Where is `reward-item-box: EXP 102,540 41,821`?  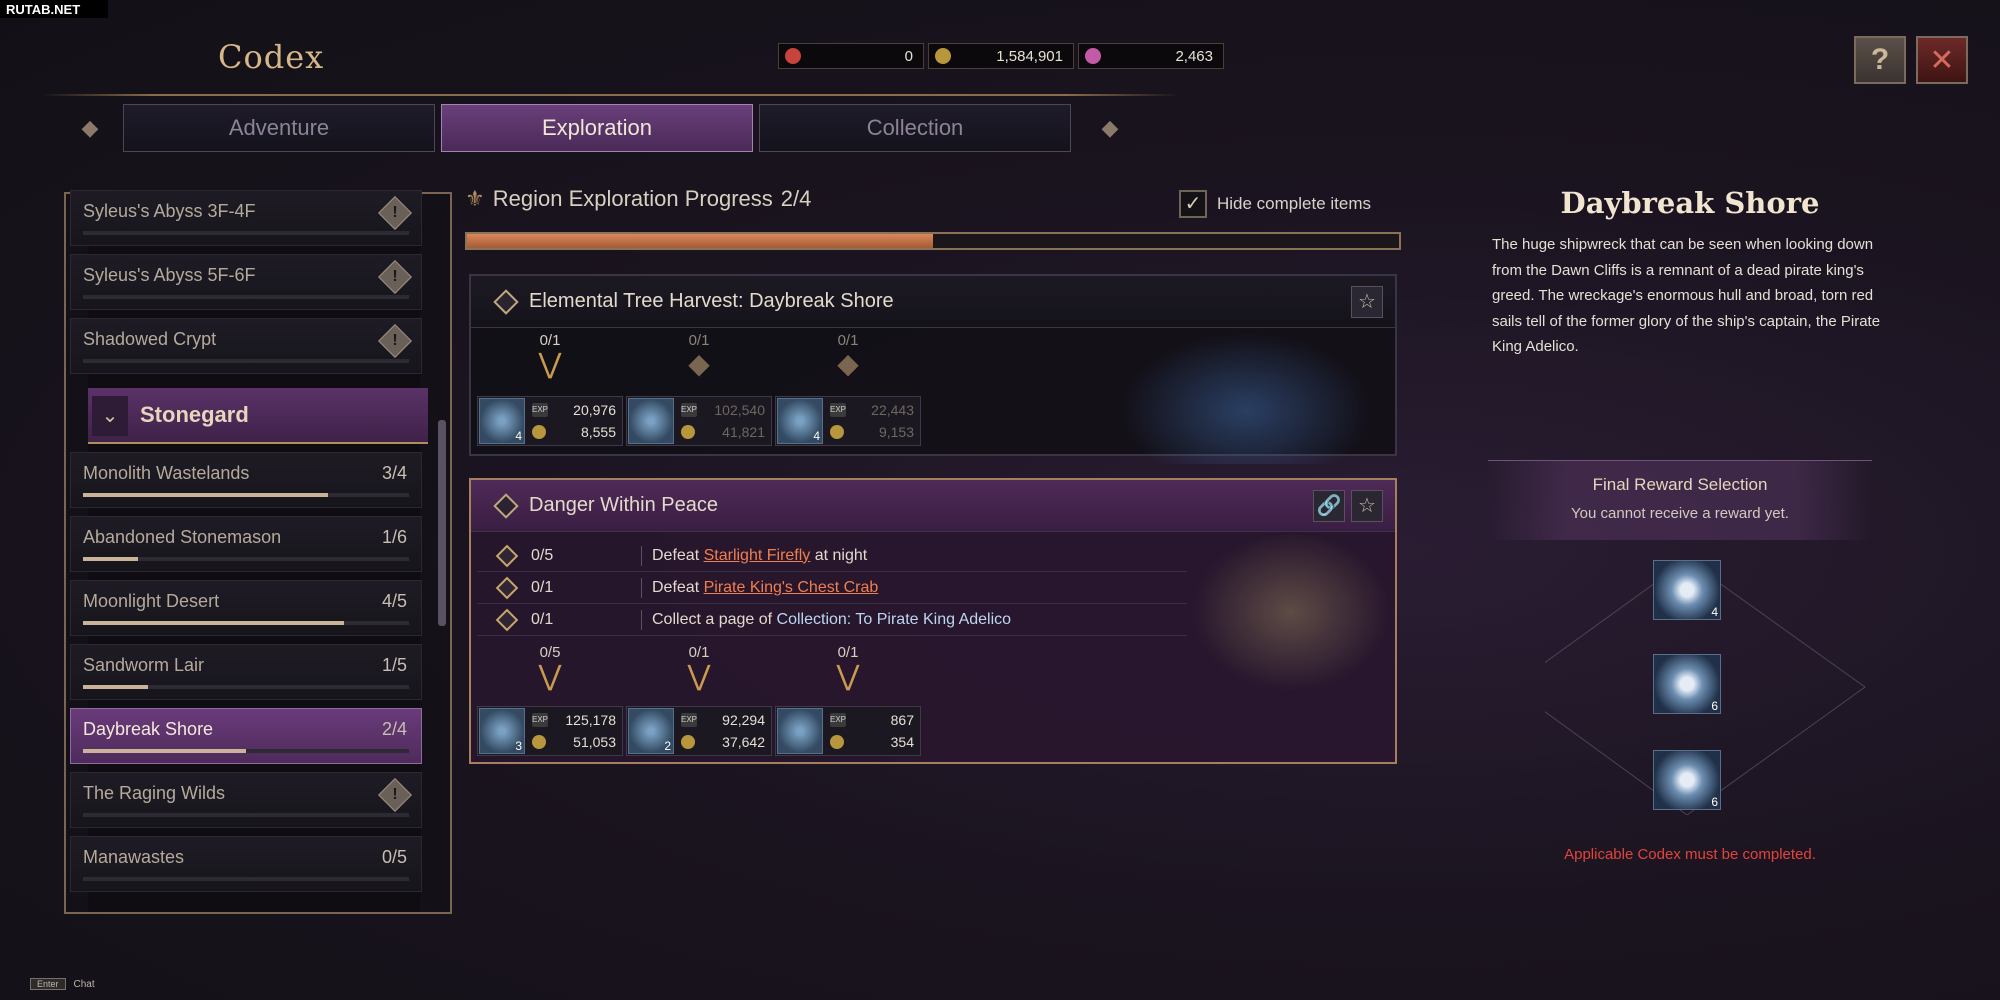
reward-item-box: EXP 102,540 41,821 is located at coordinates (699, 421).